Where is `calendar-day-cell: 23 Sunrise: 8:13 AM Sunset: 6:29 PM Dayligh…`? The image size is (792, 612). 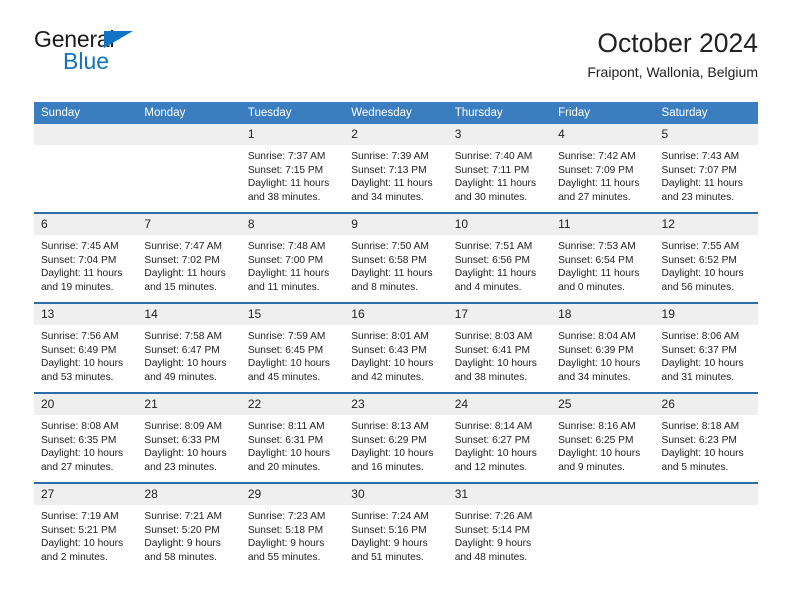
calendar-day-cell: 23 Sunrise: 8:13 AM Sunset: 6:29 PM Dayligh… is located at coordinates (396, 437).